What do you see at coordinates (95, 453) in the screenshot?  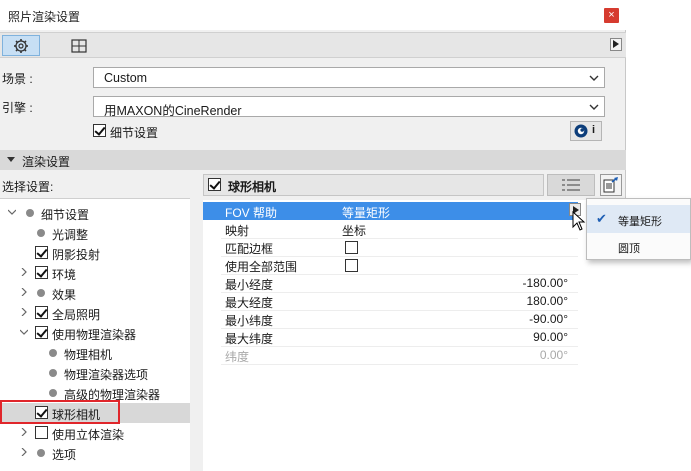 I see `tree-item-options: 选项` at bounding box center [95, 453].